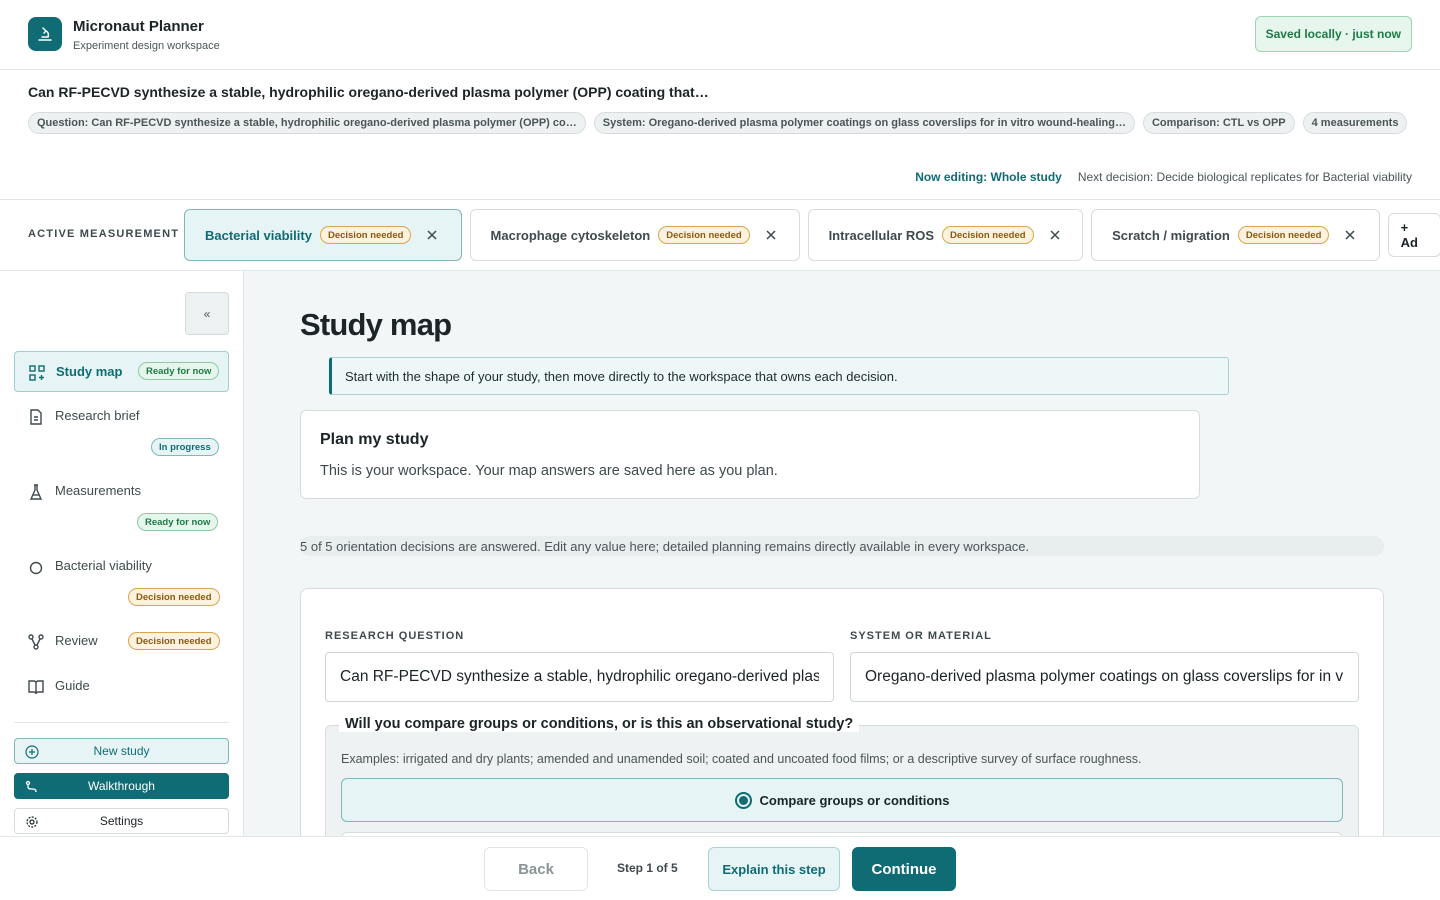 The width and height of the screenshot is (1440, 900). I want to click on sidebar-item-label: Research brief, so click(97, 415).